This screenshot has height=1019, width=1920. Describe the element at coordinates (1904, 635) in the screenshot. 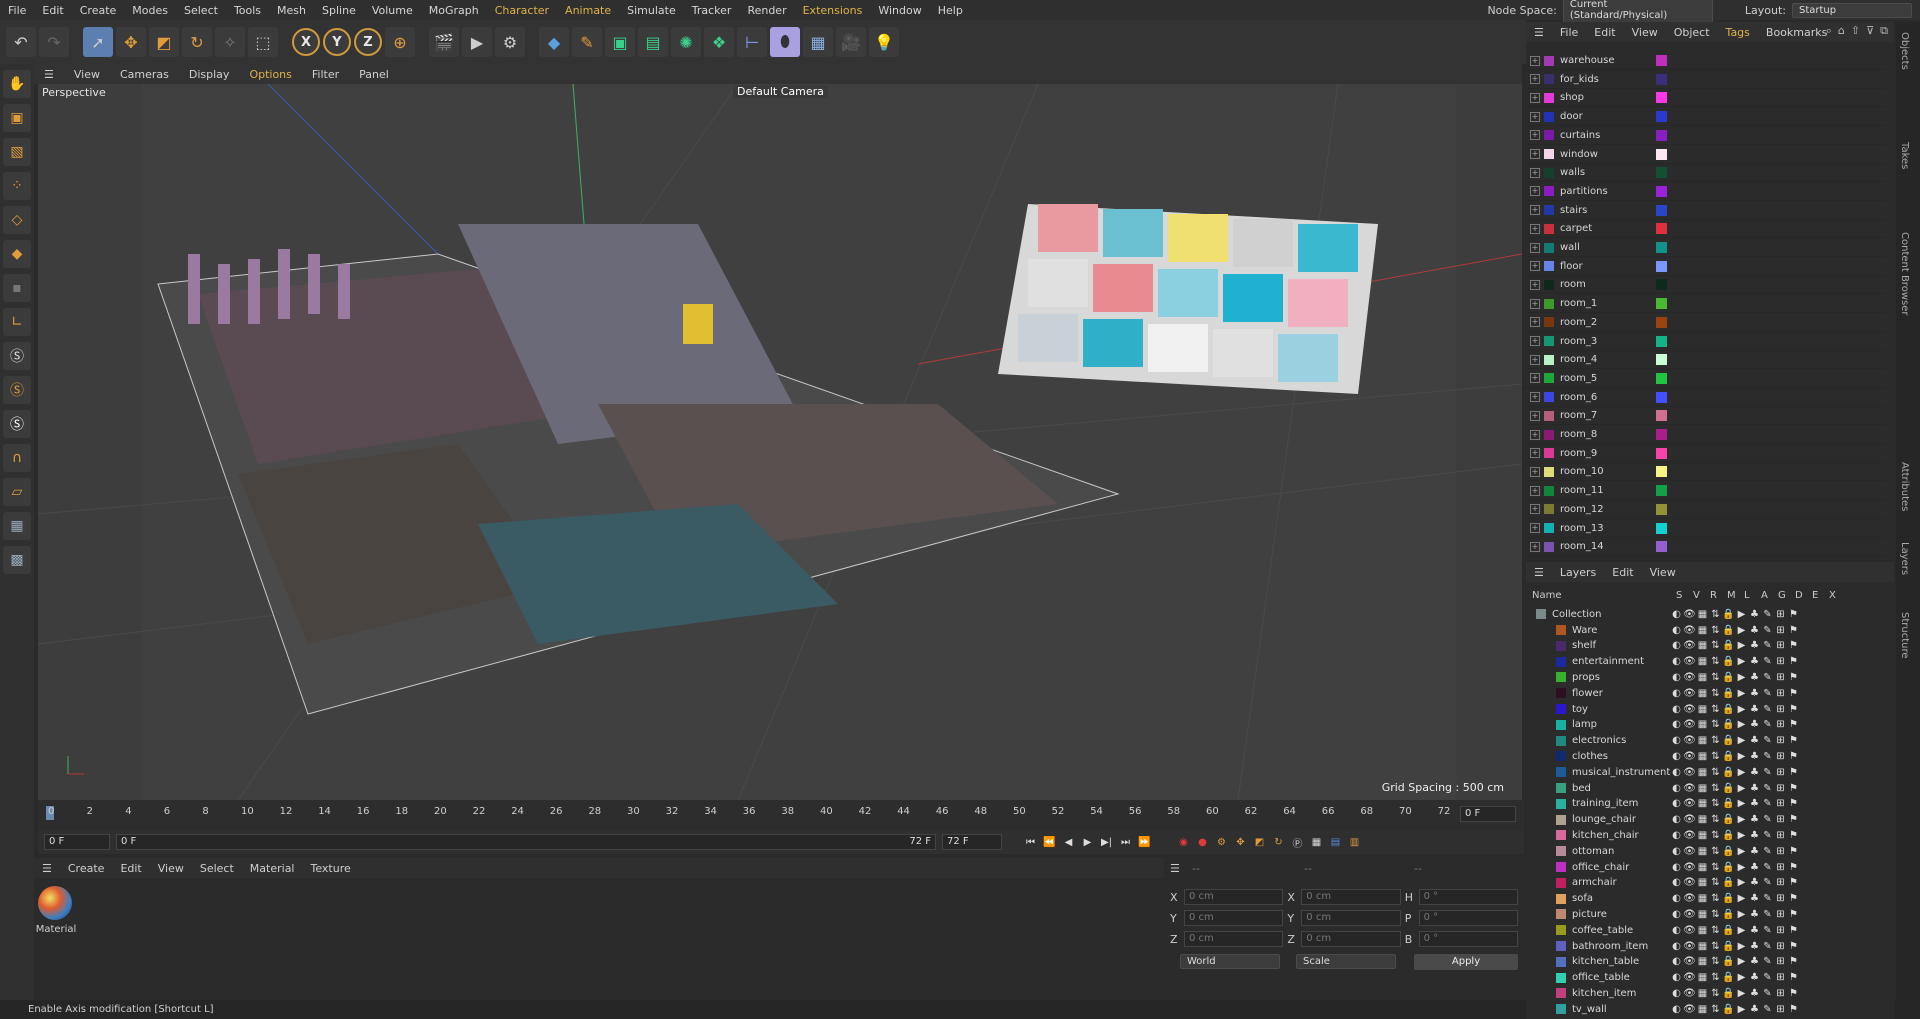

I see `right-tab-structure: Structure` at that location.